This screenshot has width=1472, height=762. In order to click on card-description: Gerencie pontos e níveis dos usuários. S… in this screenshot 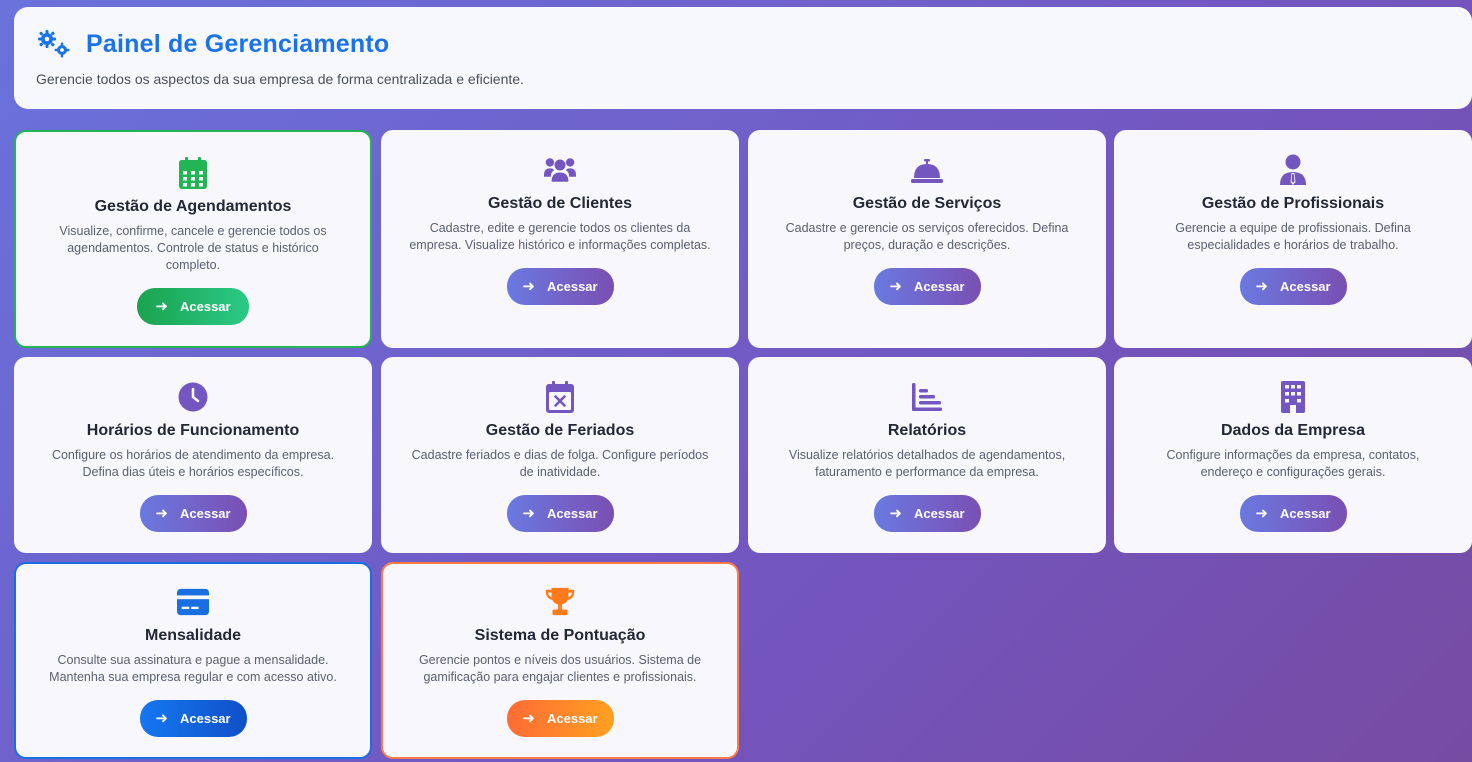, I will do `click(560, 668)`.